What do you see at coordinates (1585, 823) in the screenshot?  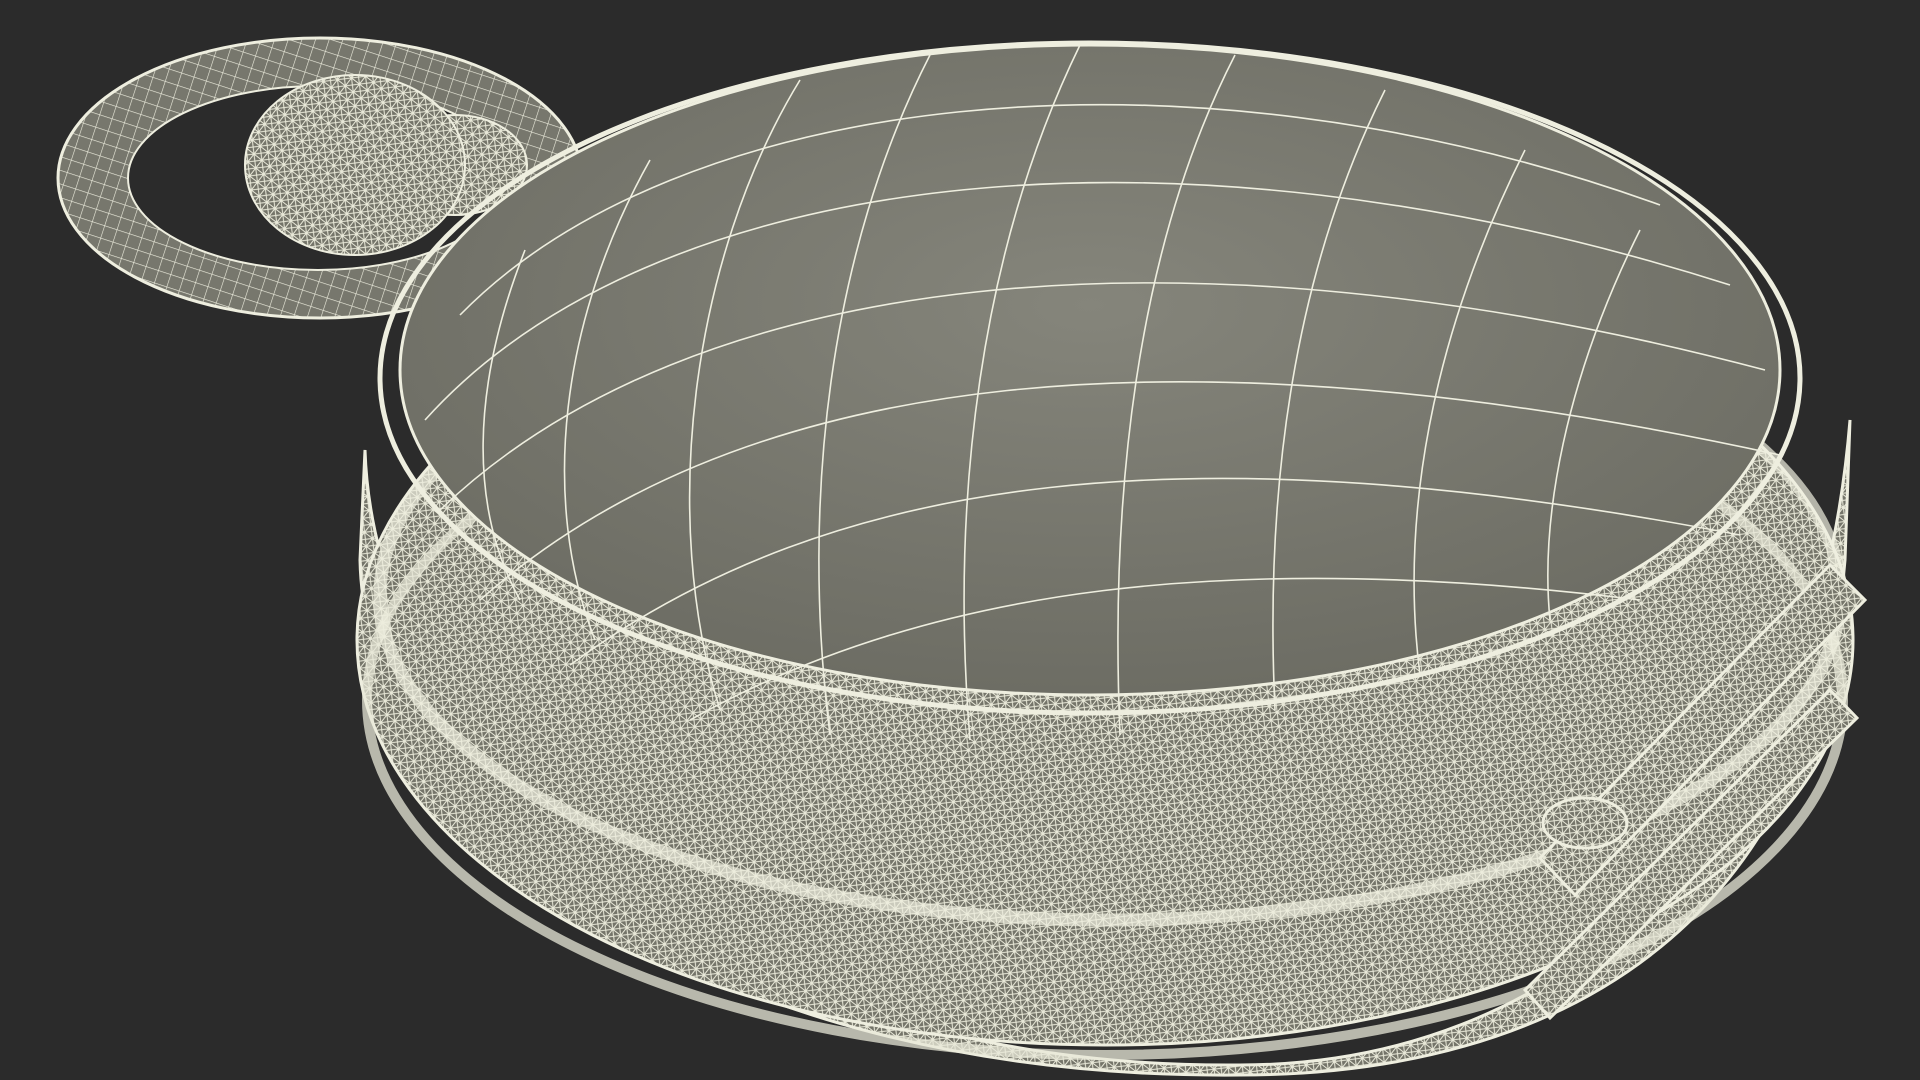 I see `hinge-knuckle` at bounding box center [1585, 823].